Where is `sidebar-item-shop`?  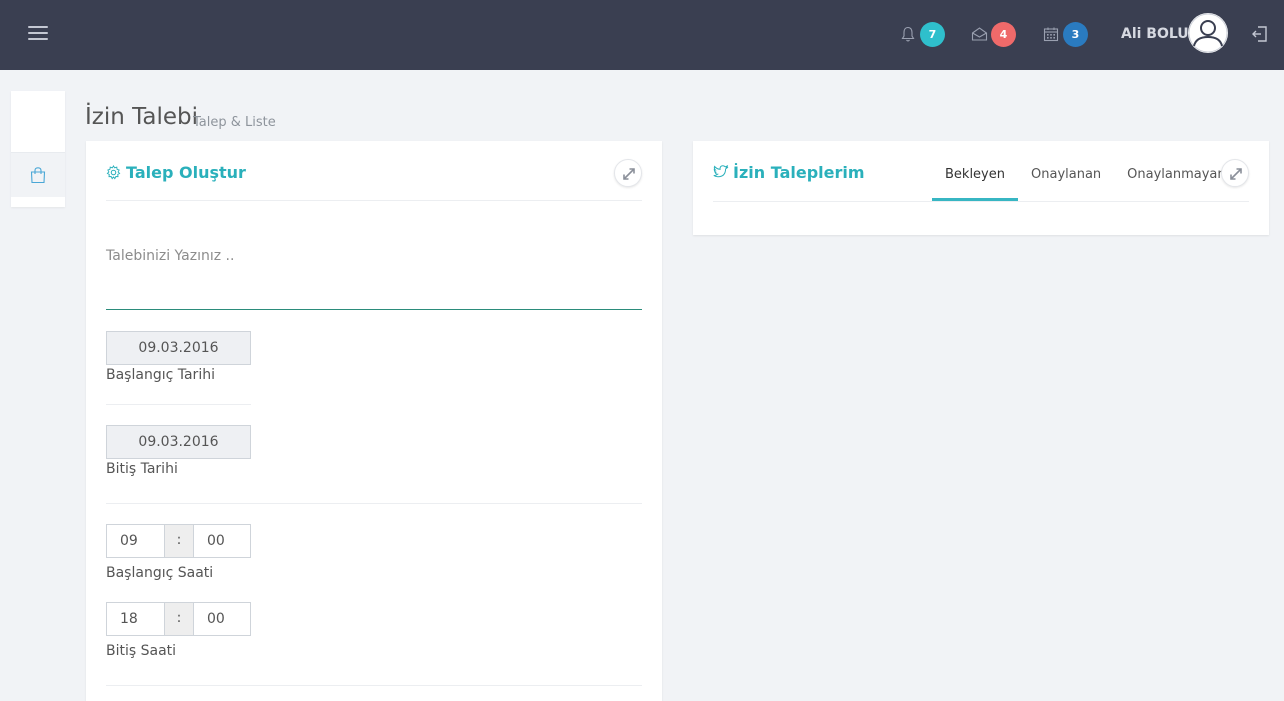 sidebar-item-shop is located at coordinates (38, 174).